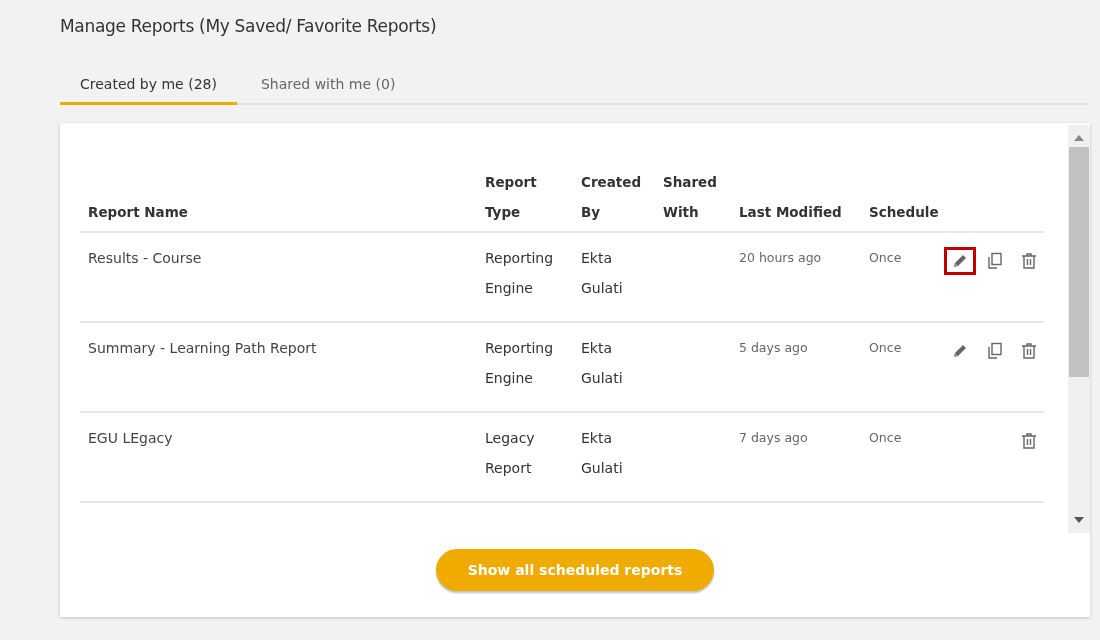 Image resolution: width=1100 pixels, height=640 pixels. Describe the element at coordinates (148, 86) in the screenshot. I see `tab: Created by me (28)` at that location.